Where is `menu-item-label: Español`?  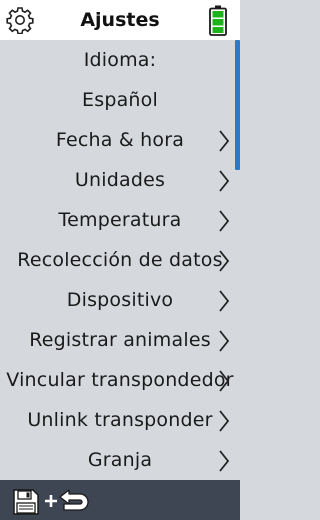
menu-item-label: Español is located at coordinates (120, 100).